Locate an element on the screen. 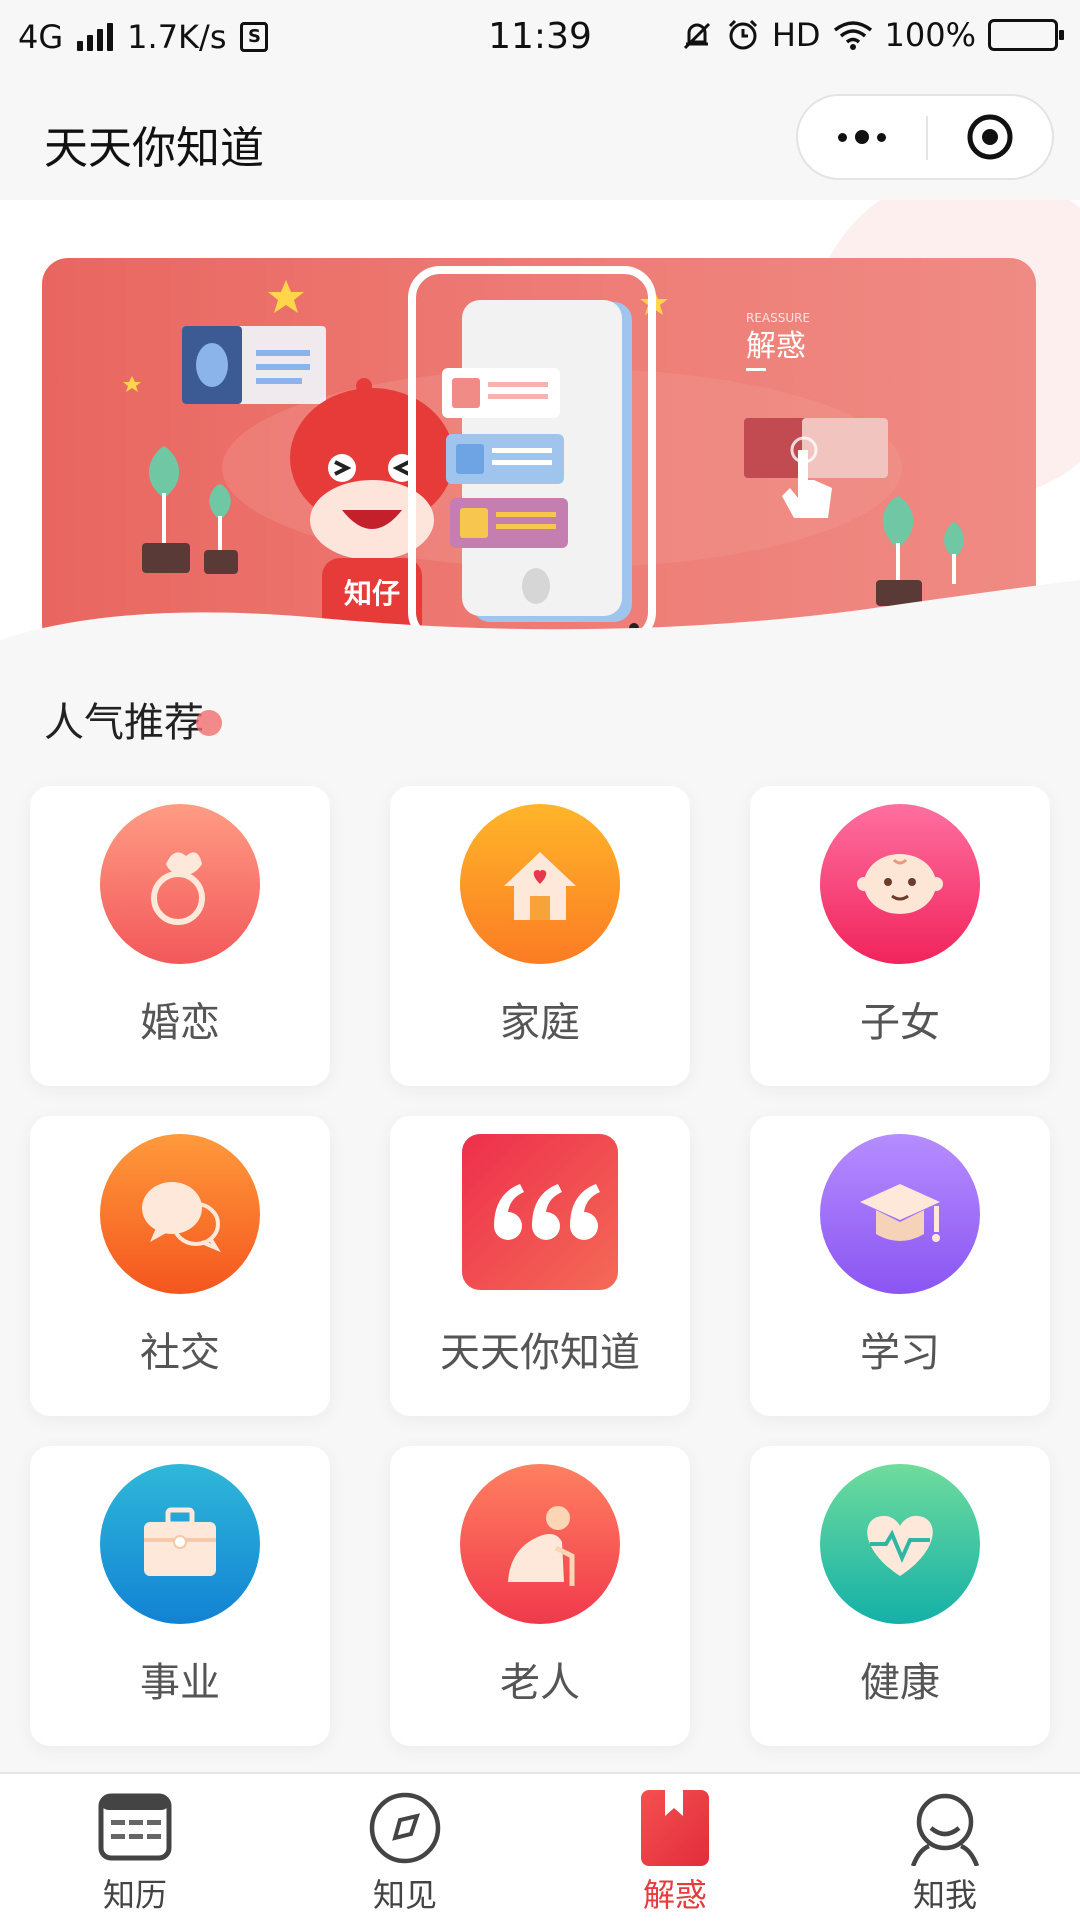  heart-pulse-icon is located at coordinates (900, 1544).